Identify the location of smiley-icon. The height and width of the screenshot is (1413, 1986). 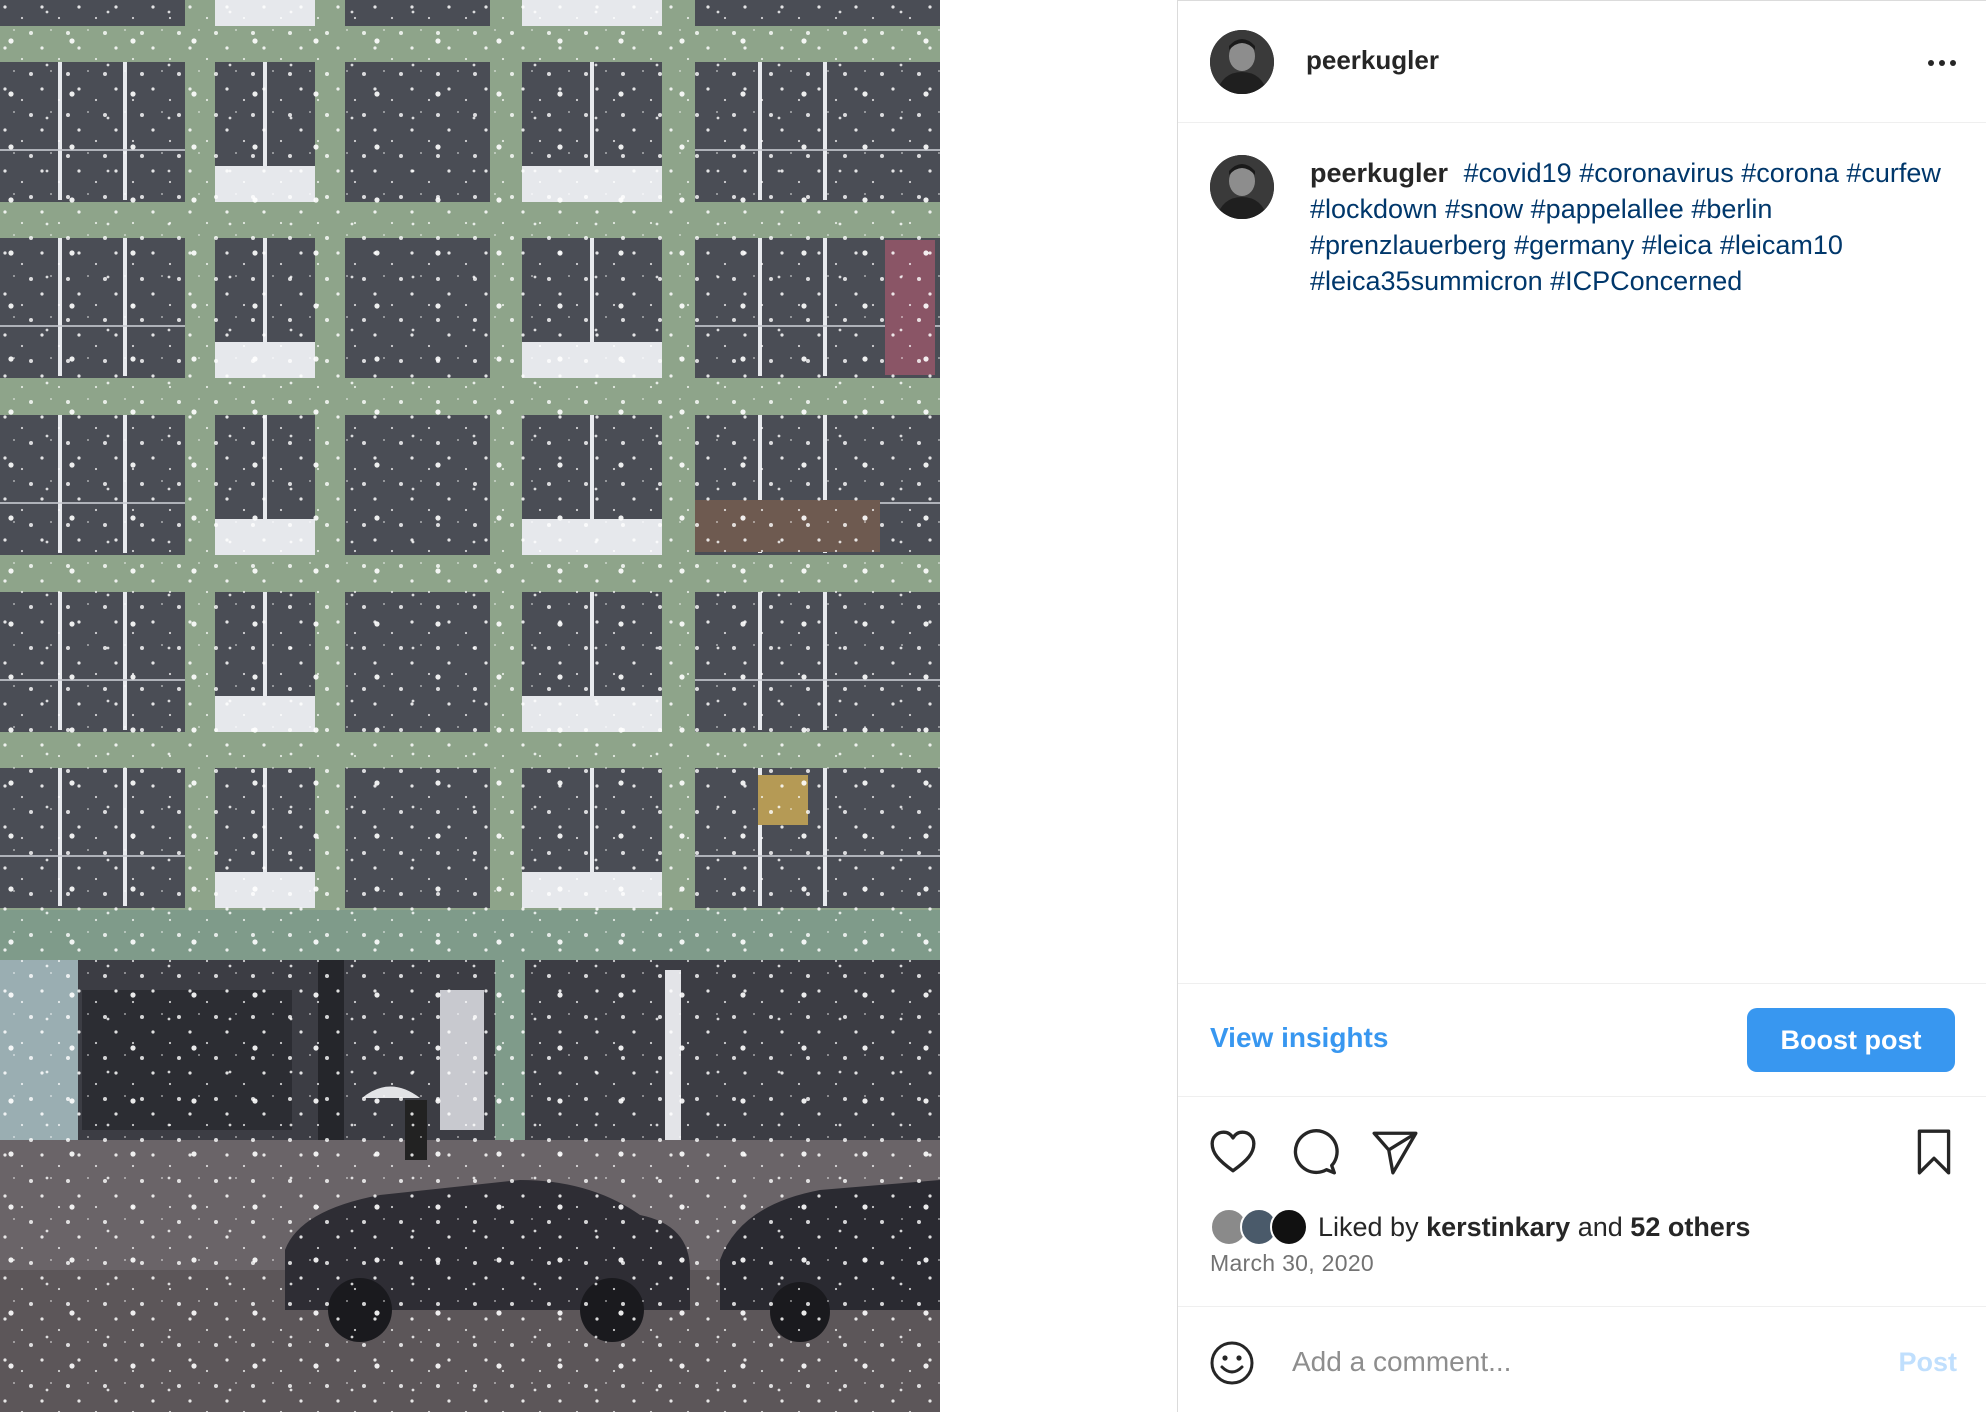
(1232, 1363).